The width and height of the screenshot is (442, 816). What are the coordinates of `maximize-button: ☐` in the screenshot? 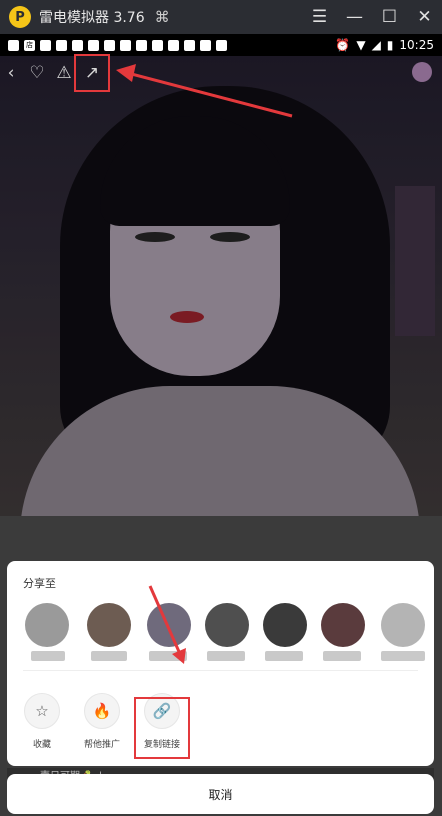 It's located at (389, 17).